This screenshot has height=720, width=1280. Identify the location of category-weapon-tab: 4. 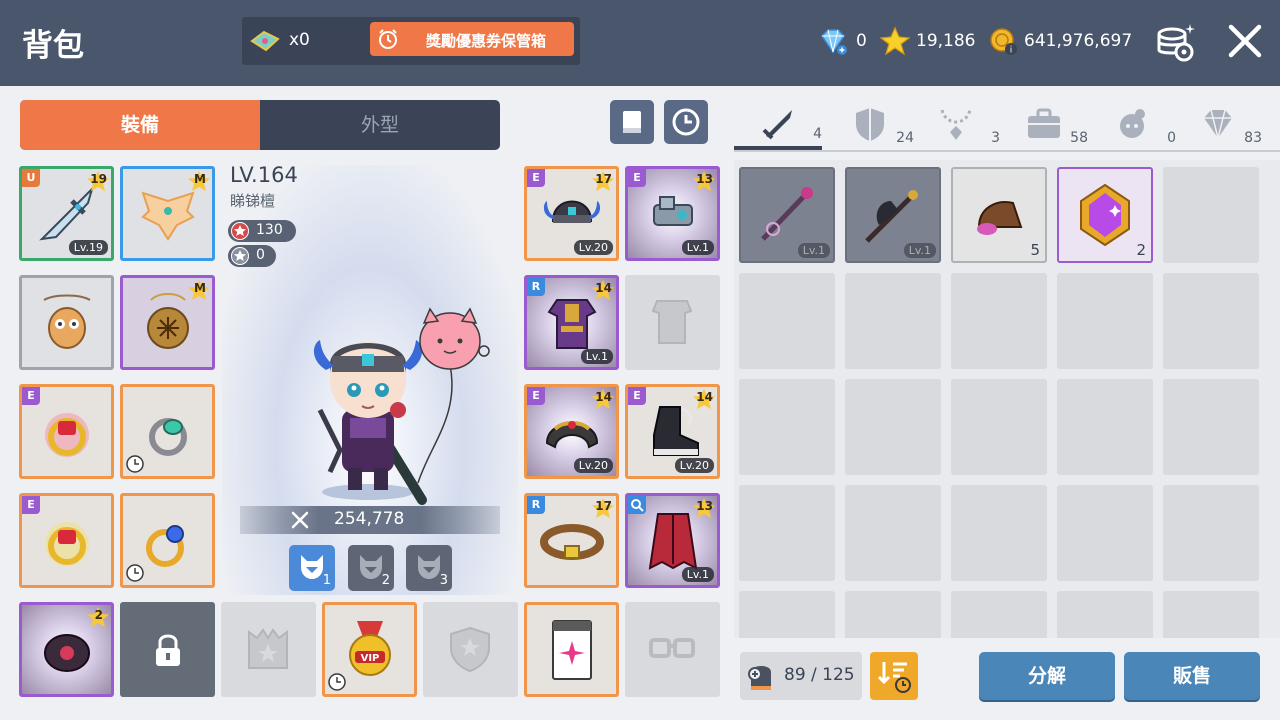
(778, 126).